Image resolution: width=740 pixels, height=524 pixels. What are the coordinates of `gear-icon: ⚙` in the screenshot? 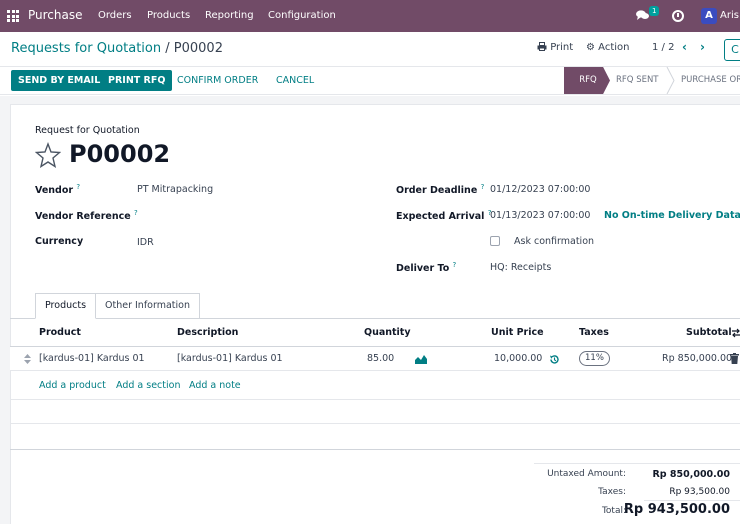 It's located at (590, 47).